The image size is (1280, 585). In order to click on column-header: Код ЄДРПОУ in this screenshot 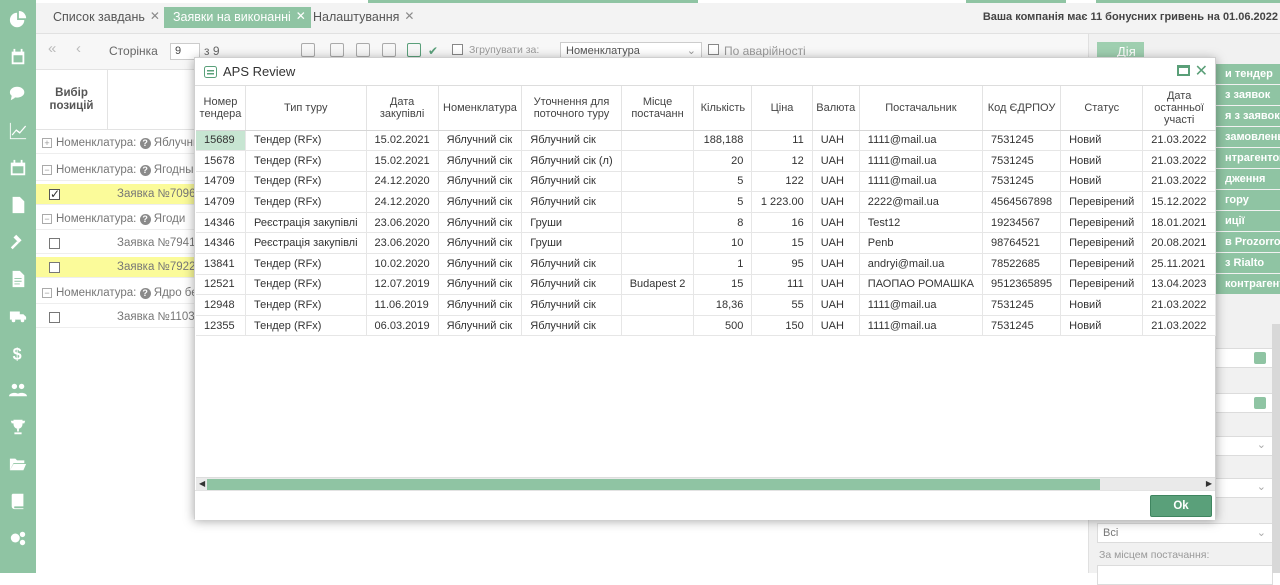, I will do `click(1022, 108)`.